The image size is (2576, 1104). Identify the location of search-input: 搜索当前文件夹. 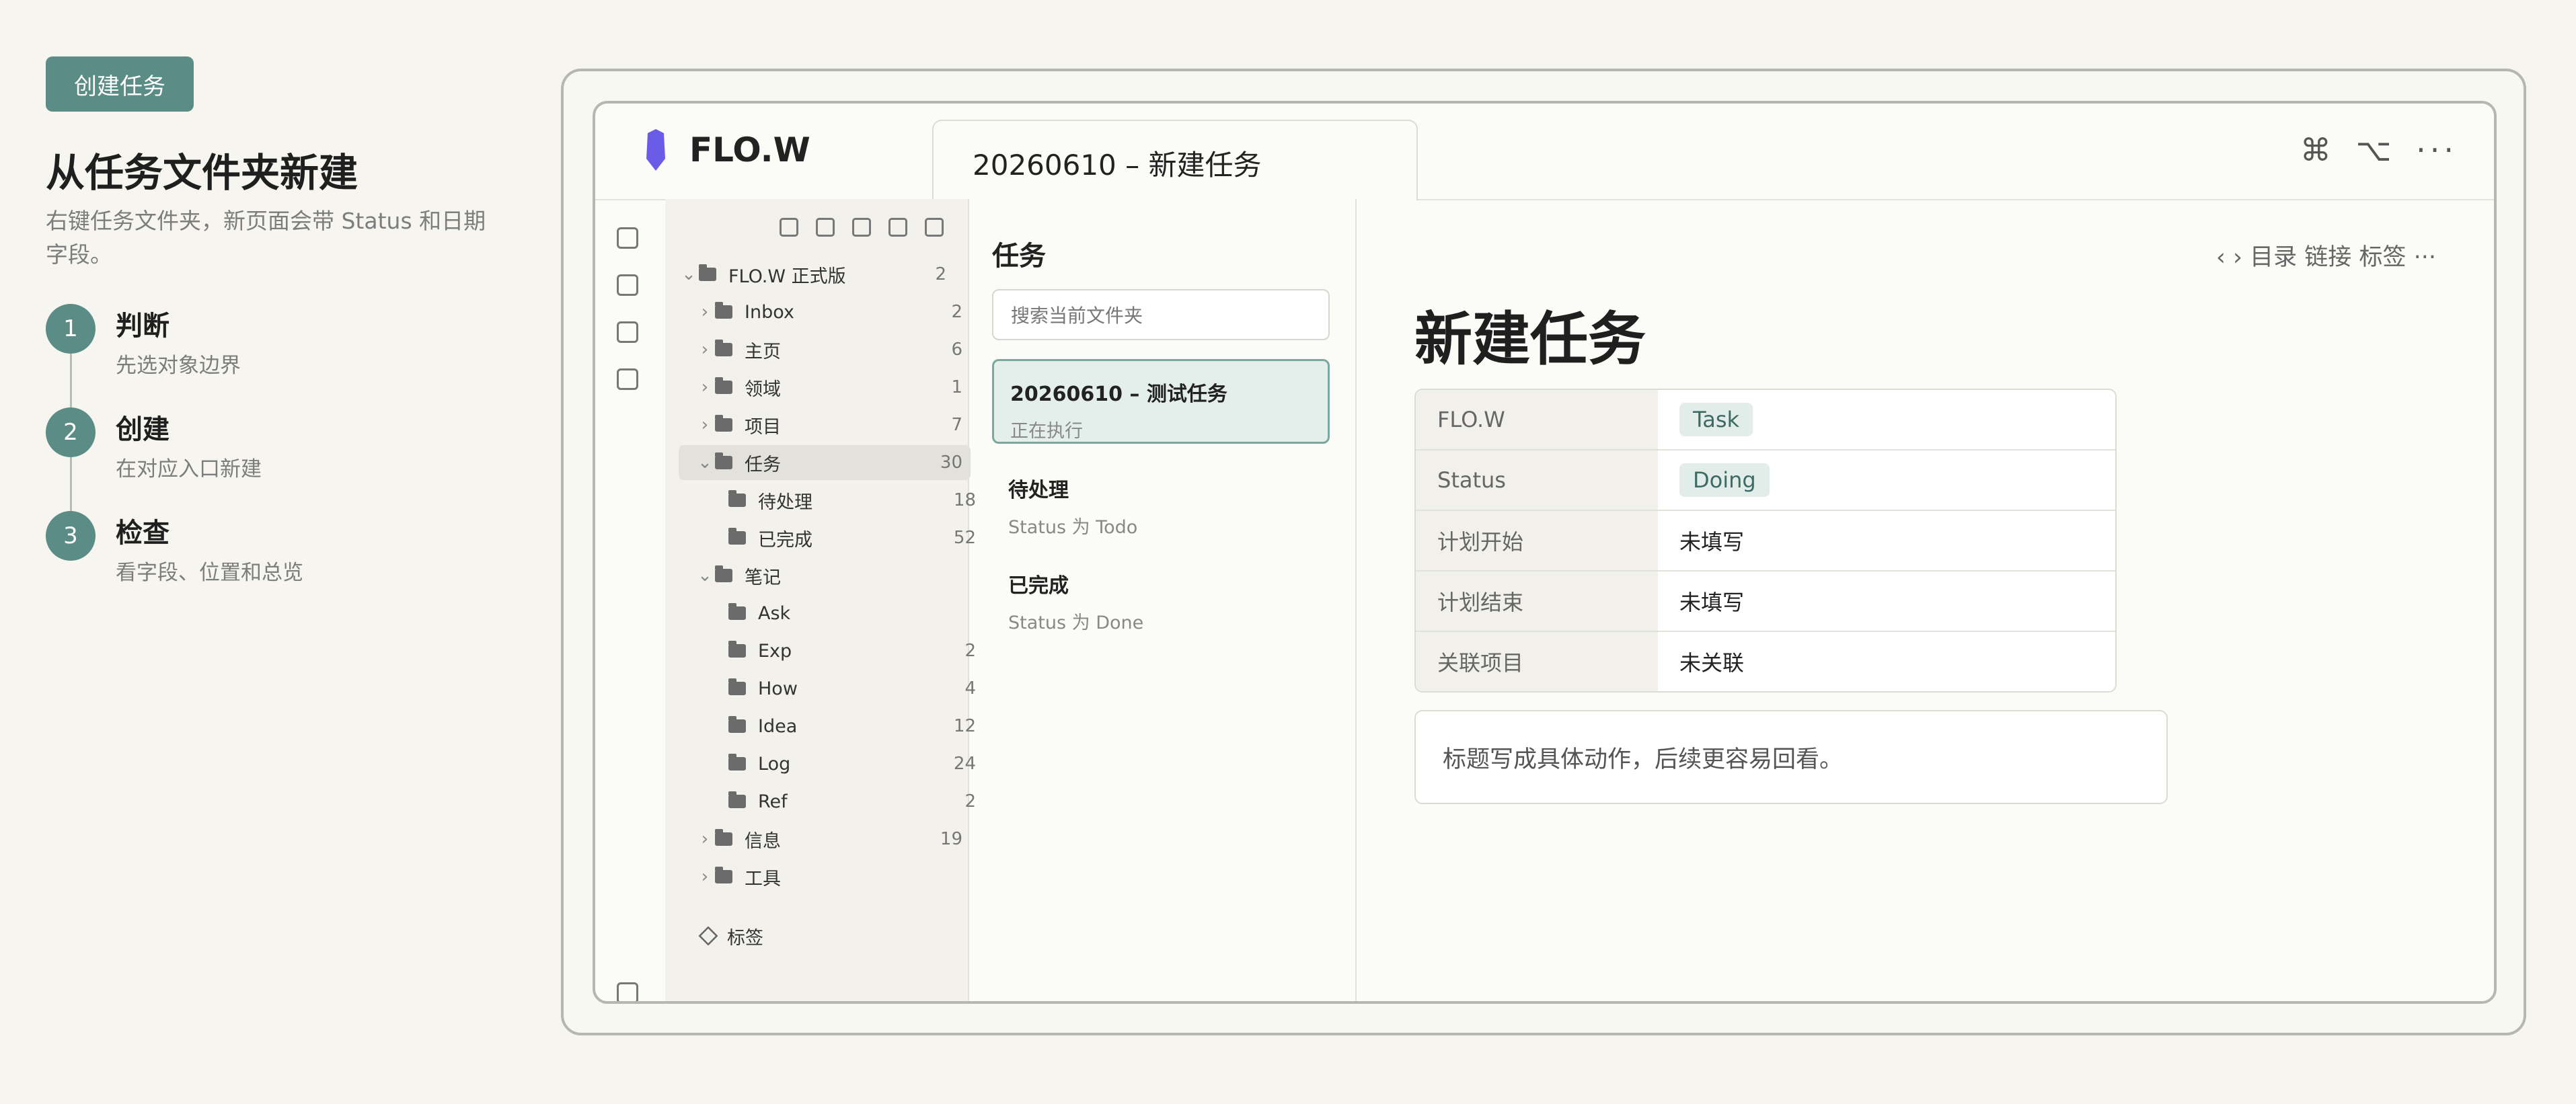
(1161, 314).